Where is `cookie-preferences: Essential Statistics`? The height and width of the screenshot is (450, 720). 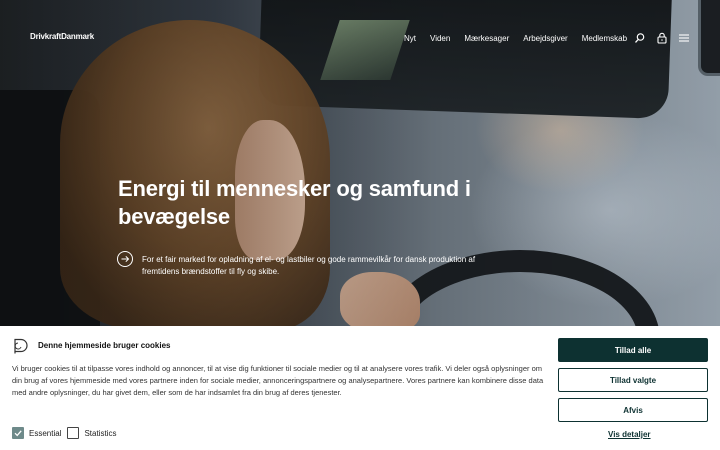 cookie-preferences: Essential Statistics is located at coordinates (67, 433).